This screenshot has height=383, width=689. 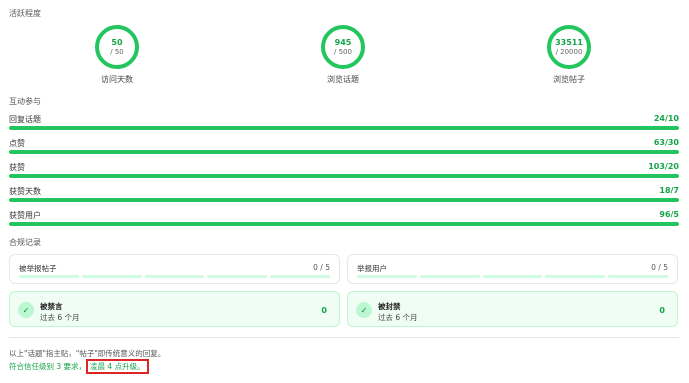 I want to click on metric-label: 点赞, so click(x=17, y=143).